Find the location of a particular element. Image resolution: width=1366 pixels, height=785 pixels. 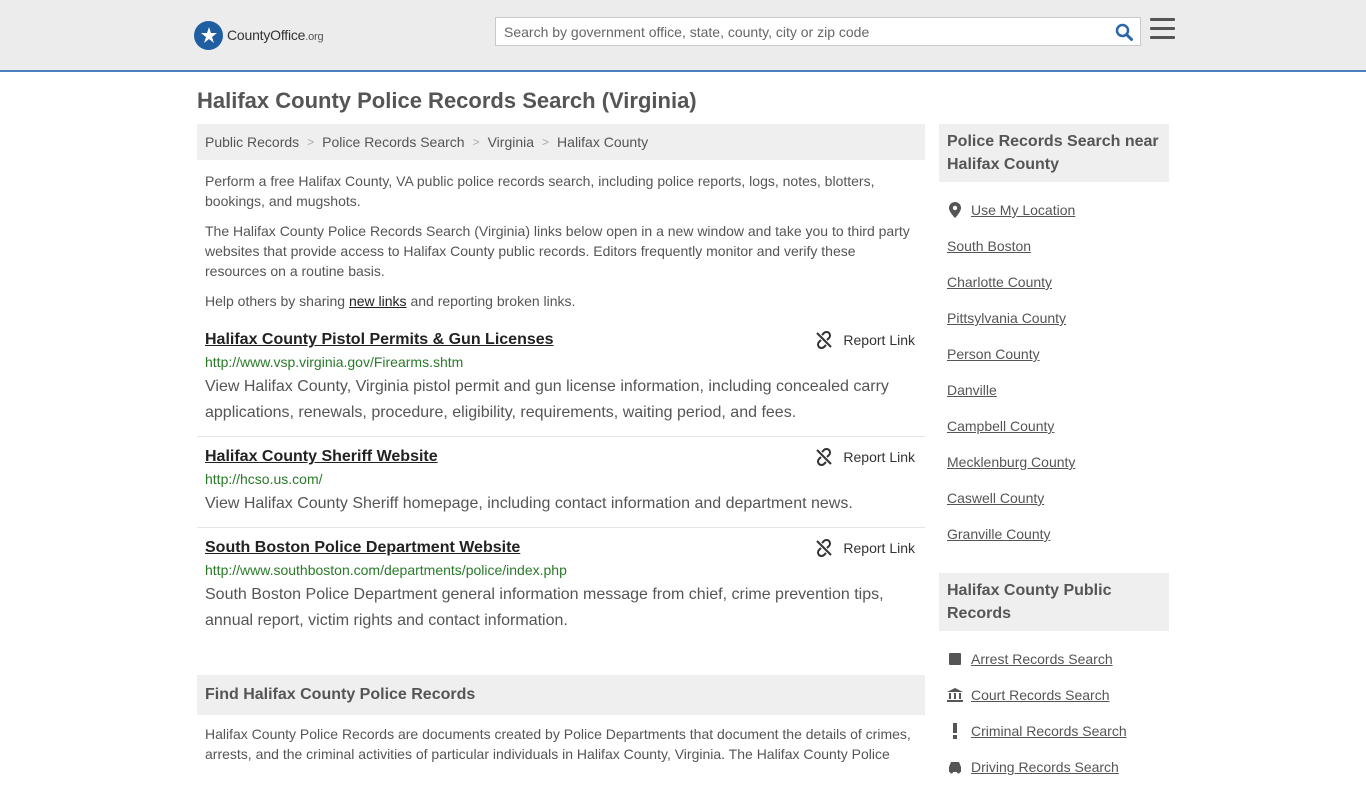

sidebar-link: Person County is located at coordinates (993, 354).